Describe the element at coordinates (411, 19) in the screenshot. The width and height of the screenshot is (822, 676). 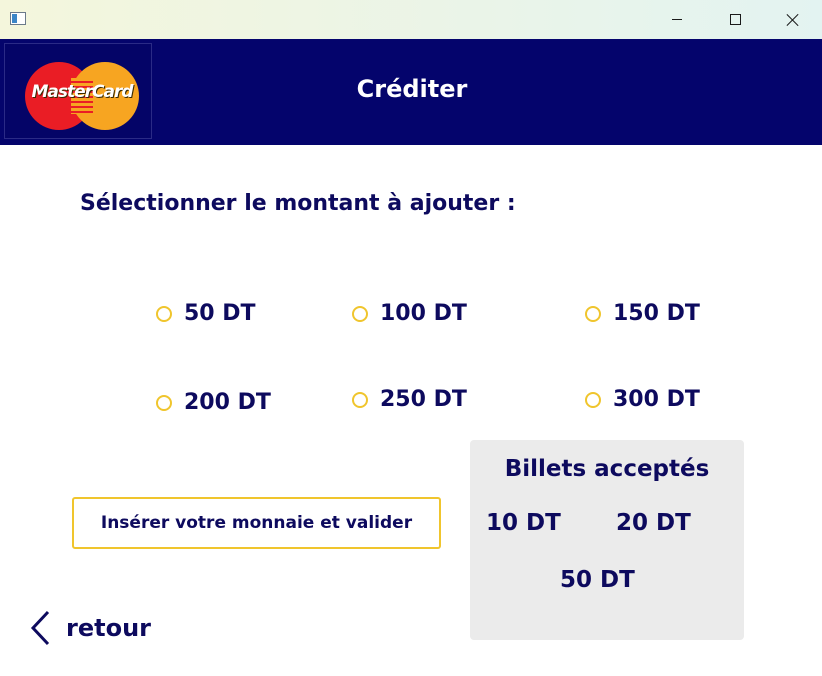
I see `window-titlebar` at that location.